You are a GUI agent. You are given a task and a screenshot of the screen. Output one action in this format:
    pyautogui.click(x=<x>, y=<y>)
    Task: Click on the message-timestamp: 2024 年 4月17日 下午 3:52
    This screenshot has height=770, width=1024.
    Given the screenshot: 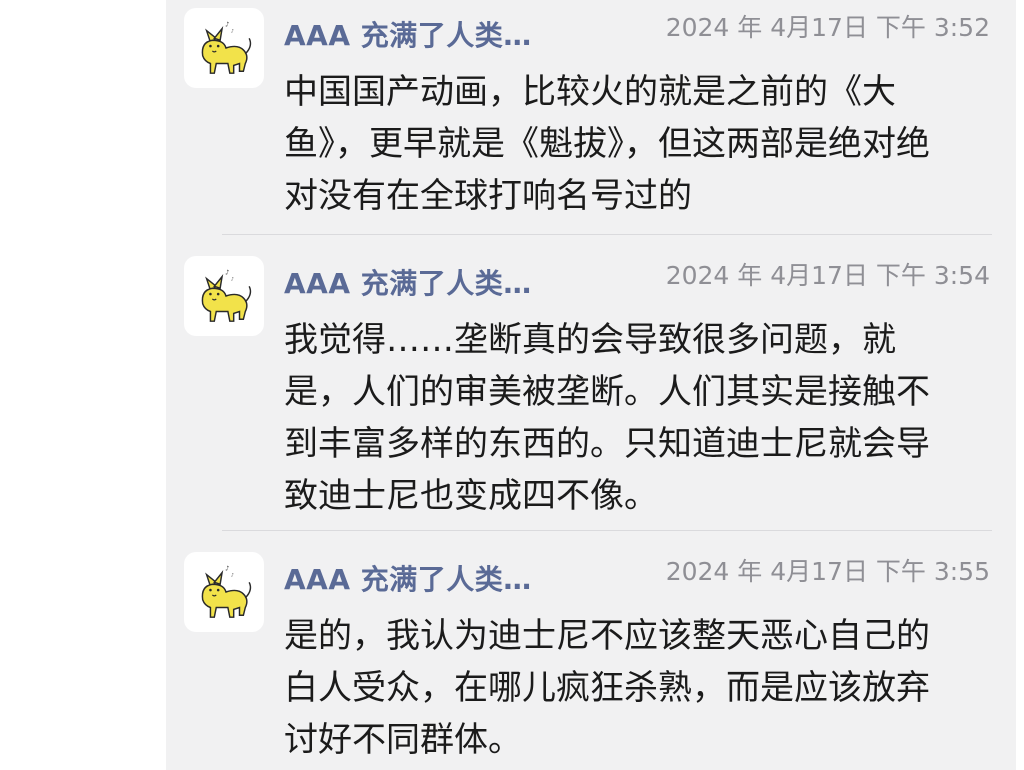 What is the action you would take?
    pyautogui.click(x=827, y=27)
    